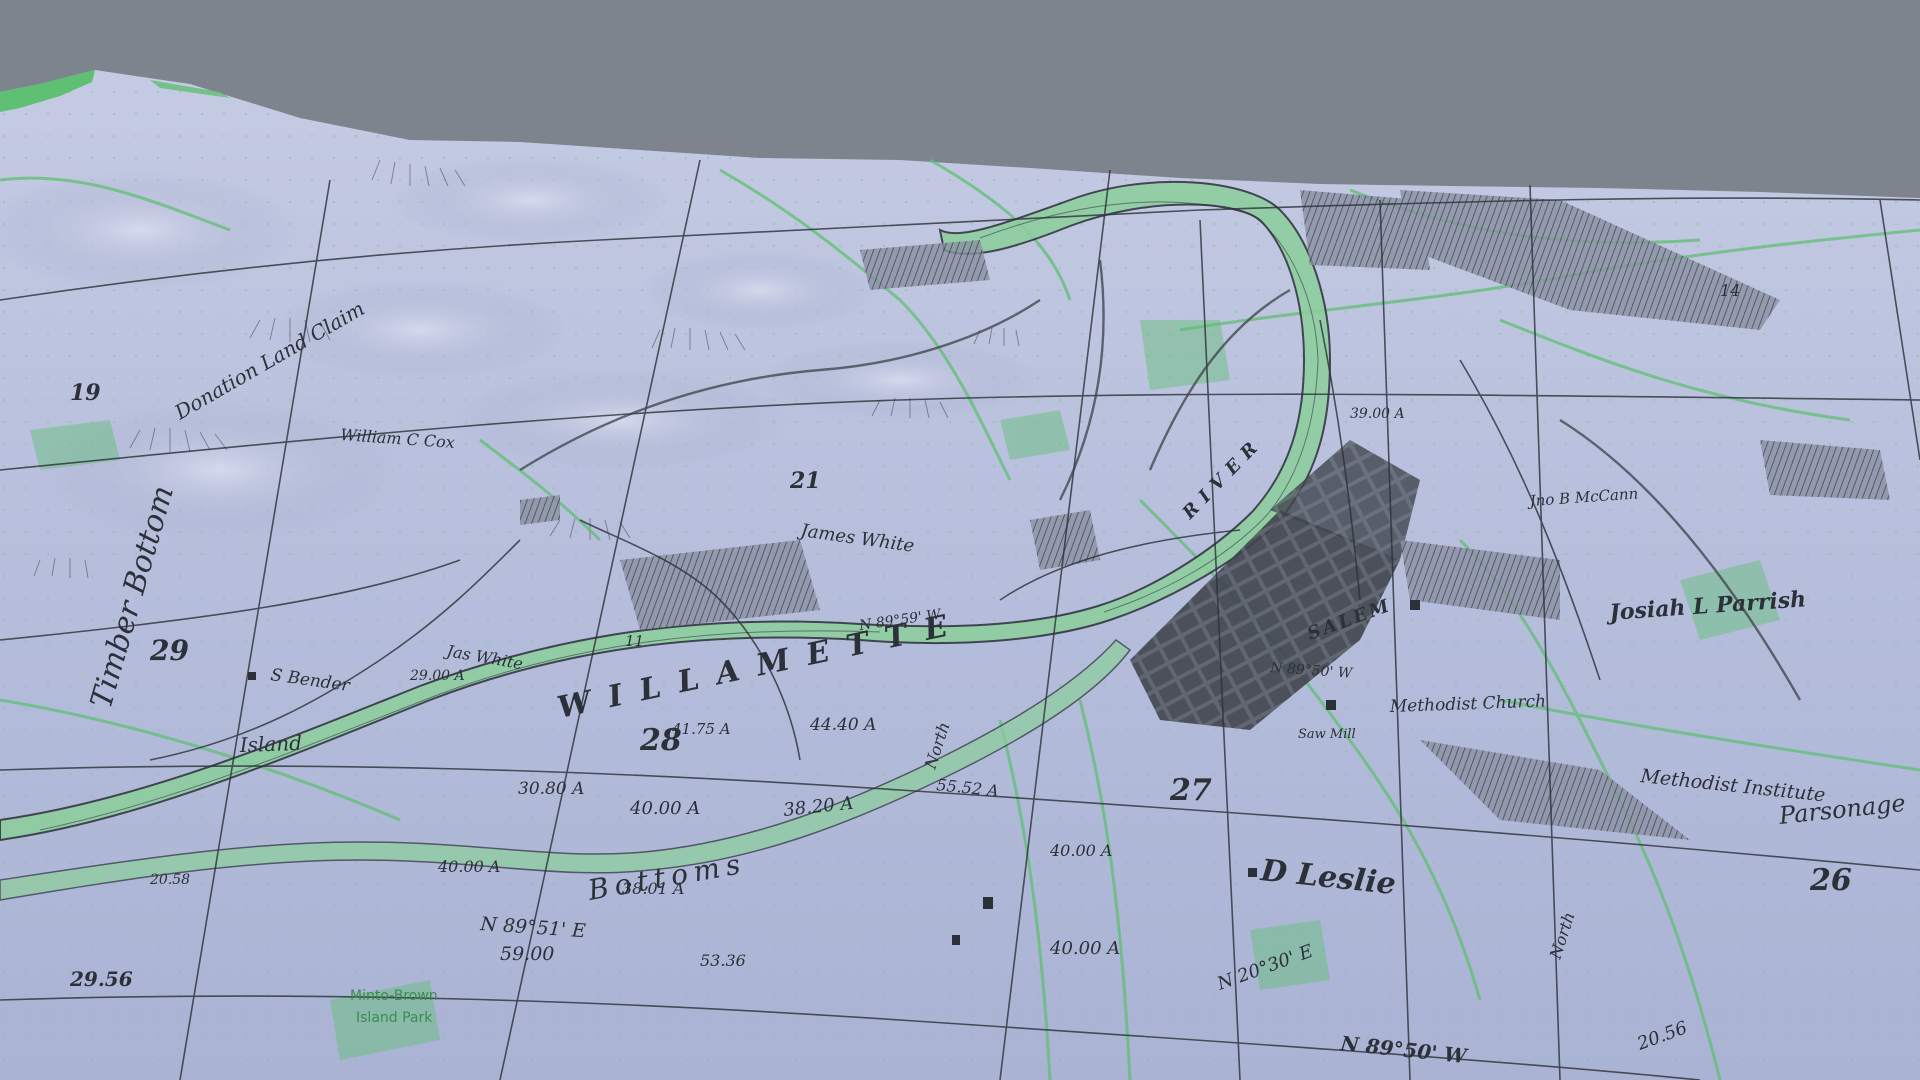 The width and height of the screenshot is (1920, 1080). Describe the element at coordinates (394, 1018) in the screenshot. I see `label-island-park: Island Park` at that location.